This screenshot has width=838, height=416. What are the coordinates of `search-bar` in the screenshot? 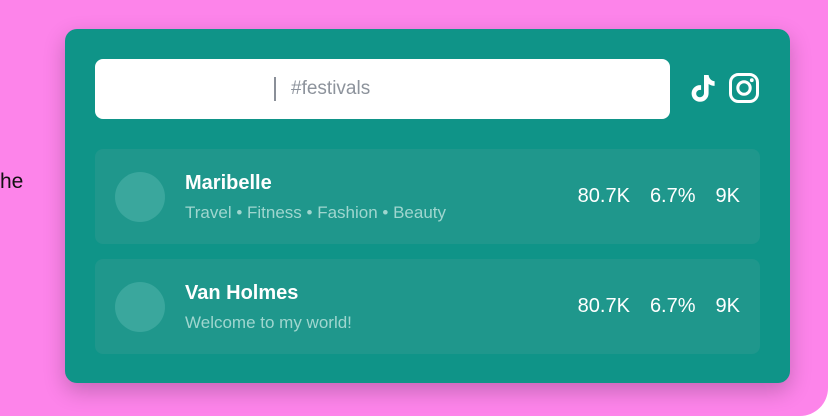 It's located at (382, 89).